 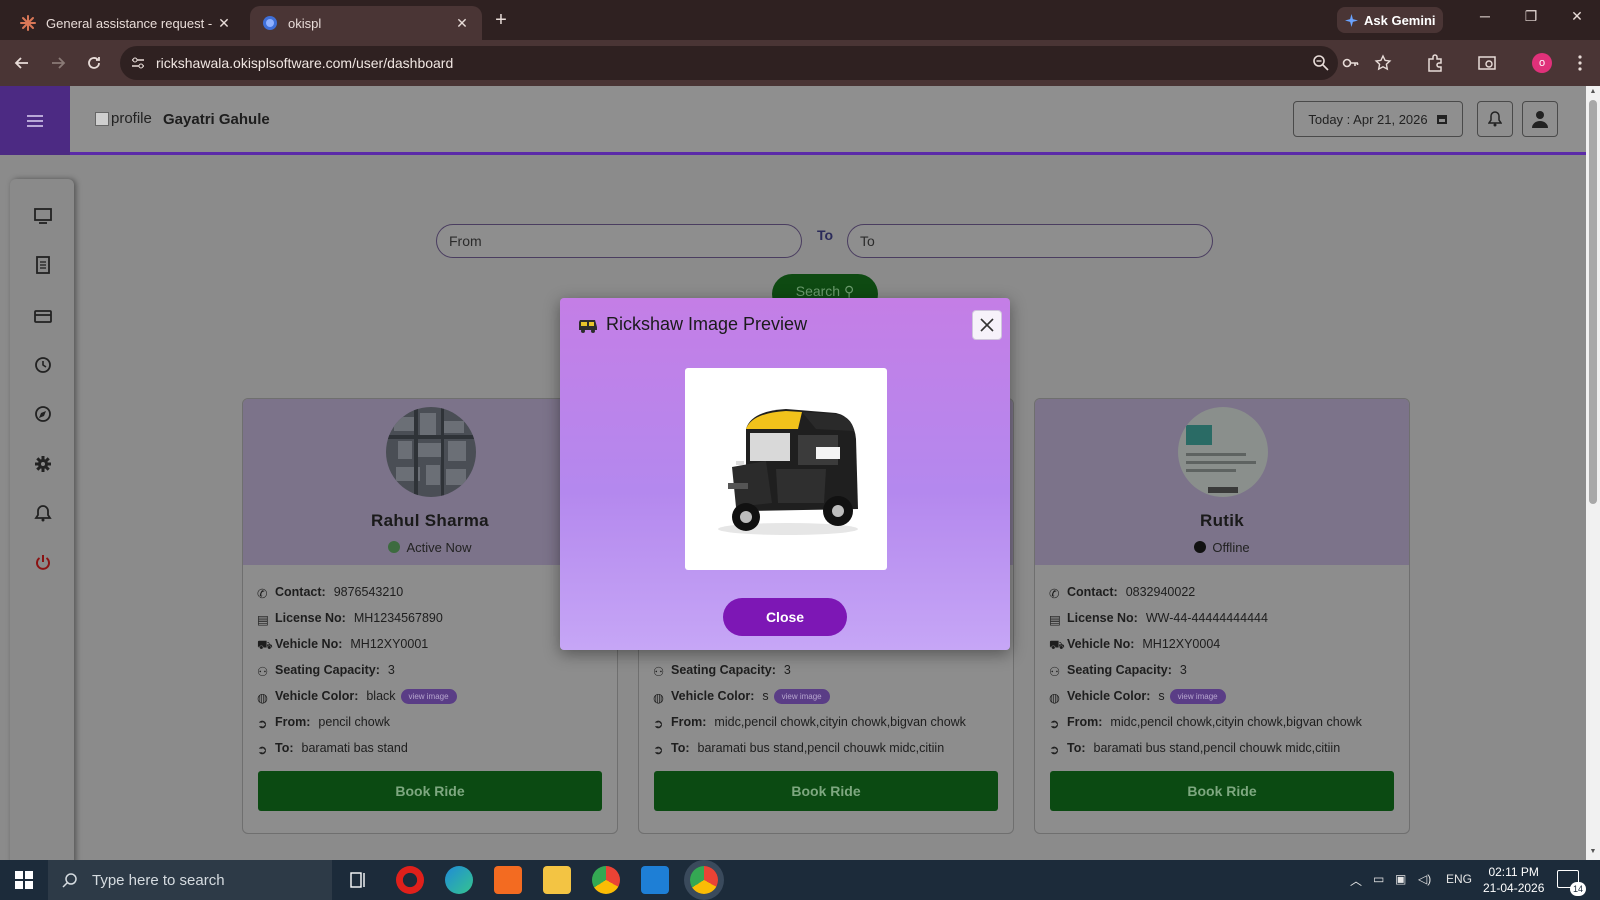 I want to click on clock-time: 02:11 PM, so click(x=1513, y=872).